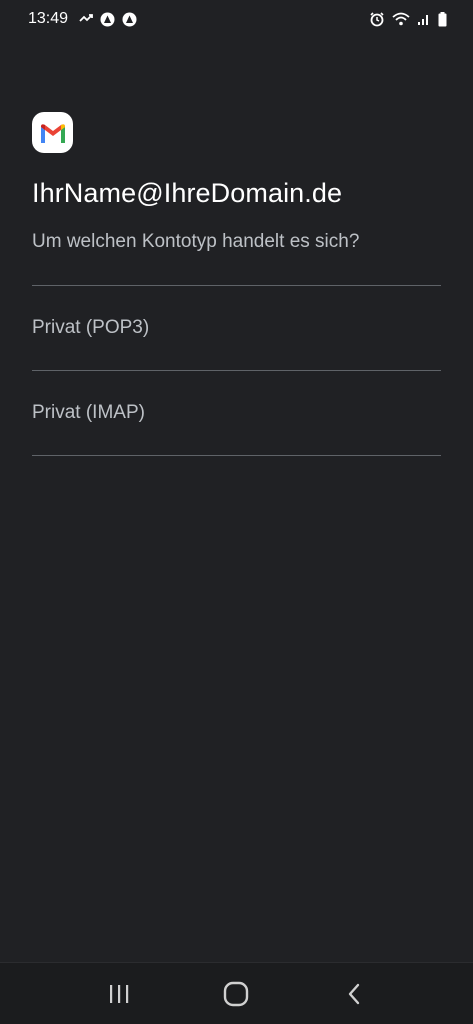 The width and height of the screenshot is (473, 1024). I want to click on navigation-bar, so click(236, 993).